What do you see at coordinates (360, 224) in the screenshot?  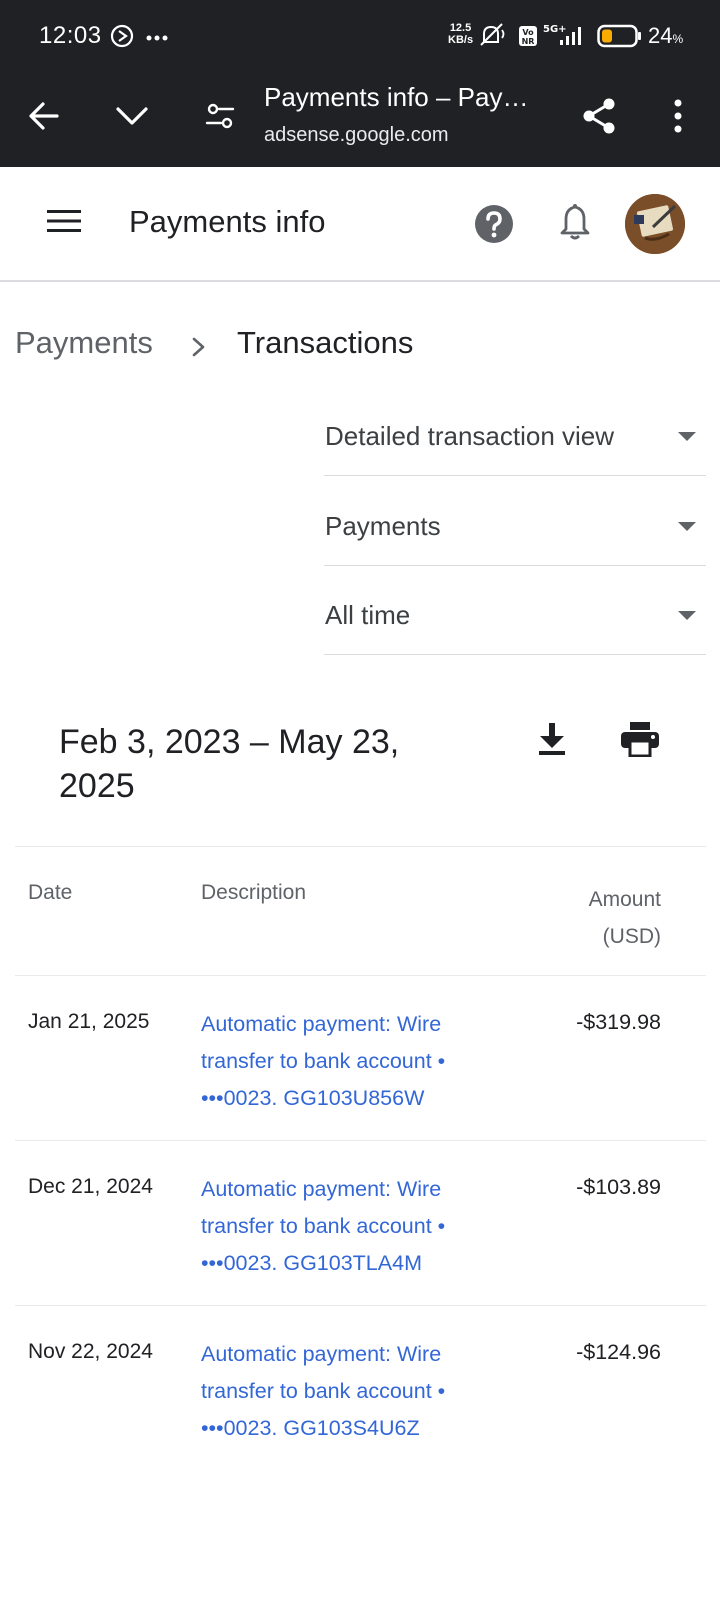 I see `app-header: Payments info` at bounding box center [360, 224].